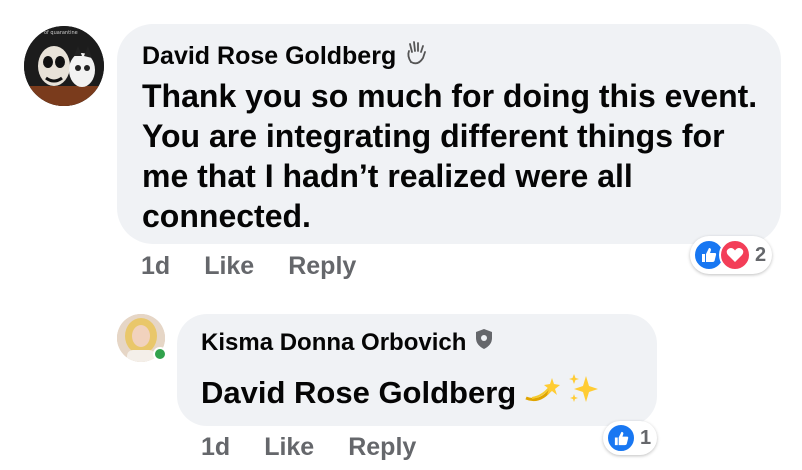  What do you see at coordinates (160, 354) in the screenshot?
I see `online-status-dot` at bounding box center [160, 354].